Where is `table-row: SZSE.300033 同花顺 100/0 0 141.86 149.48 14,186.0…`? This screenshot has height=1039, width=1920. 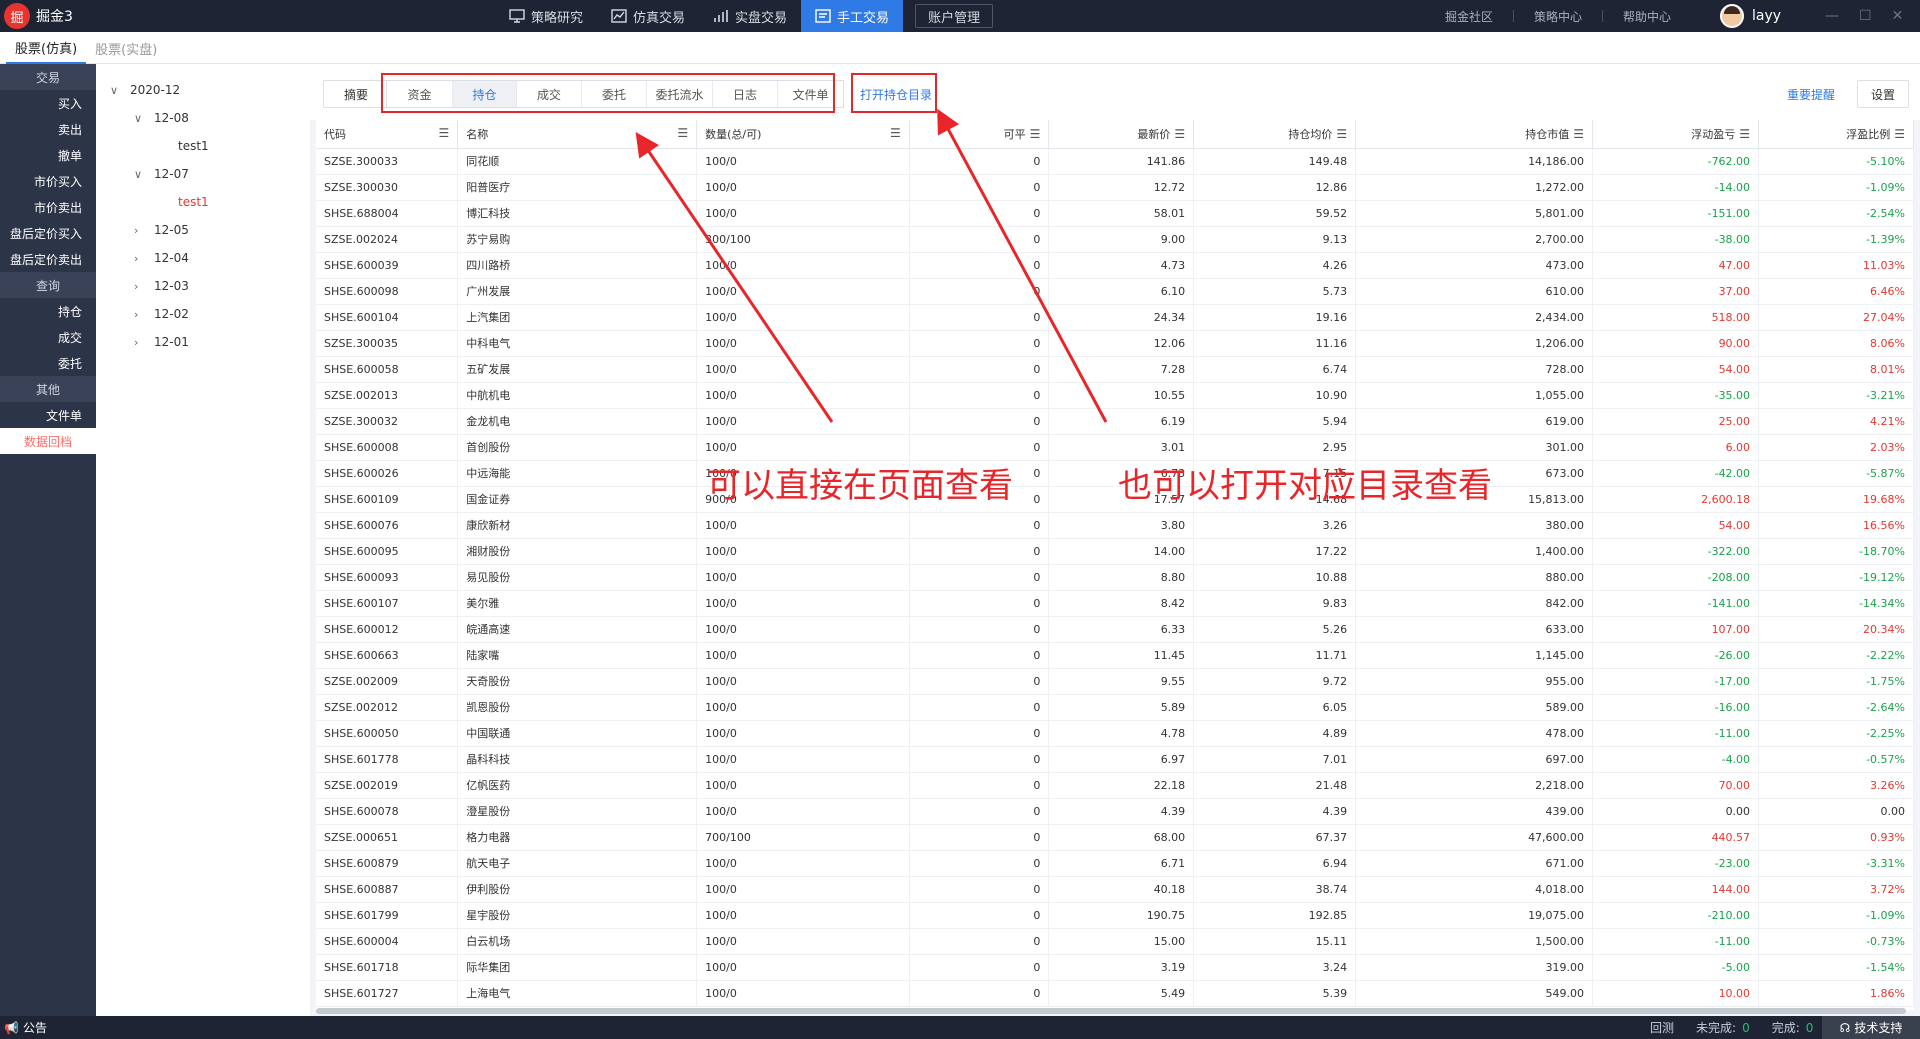 table-row: SZSE.300033 同花顺 100/0 0 141.86 149.48 14,186.0… is located at coordinates (1115, 161).